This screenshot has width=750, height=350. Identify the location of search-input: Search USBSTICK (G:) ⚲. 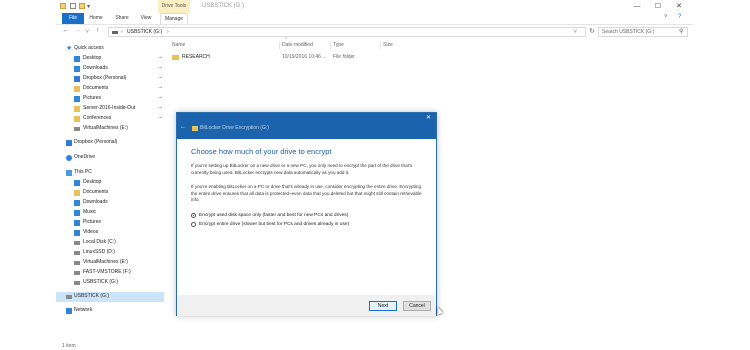
(643, 32).